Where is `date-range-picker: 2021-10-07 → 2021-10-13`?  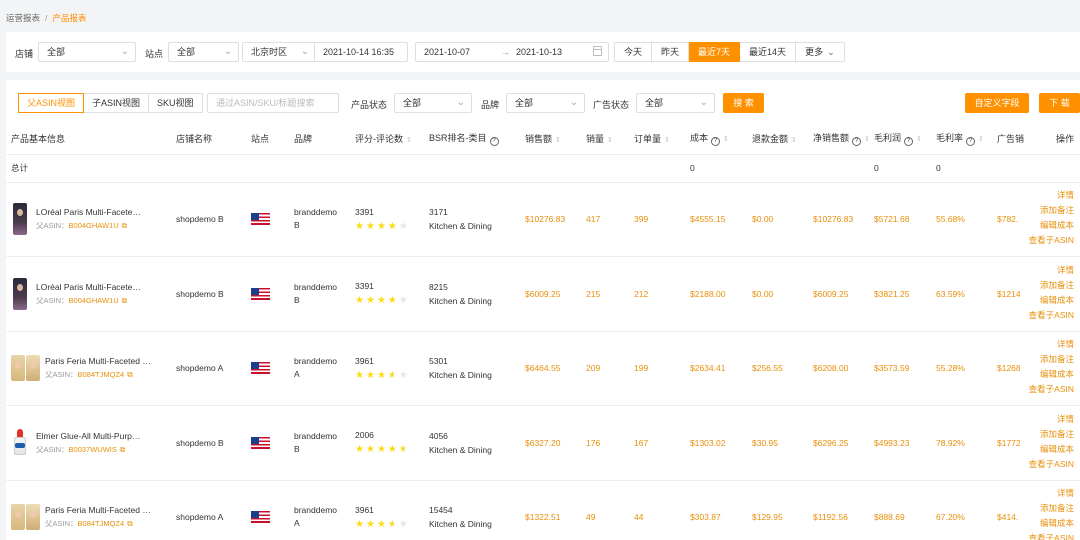
date-range-picker: 2021-10-07 → 2021-10-13 is located at coordinates (512, 52).